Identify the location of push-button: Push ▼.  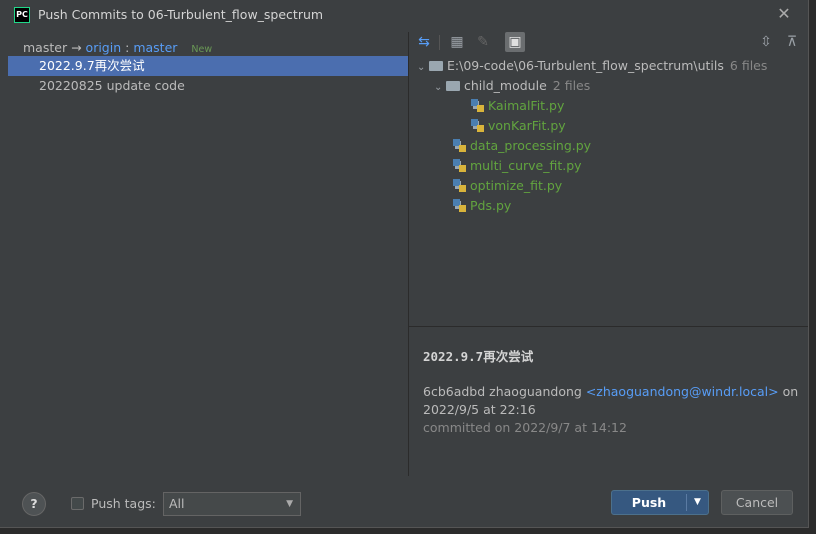
(660, 502).